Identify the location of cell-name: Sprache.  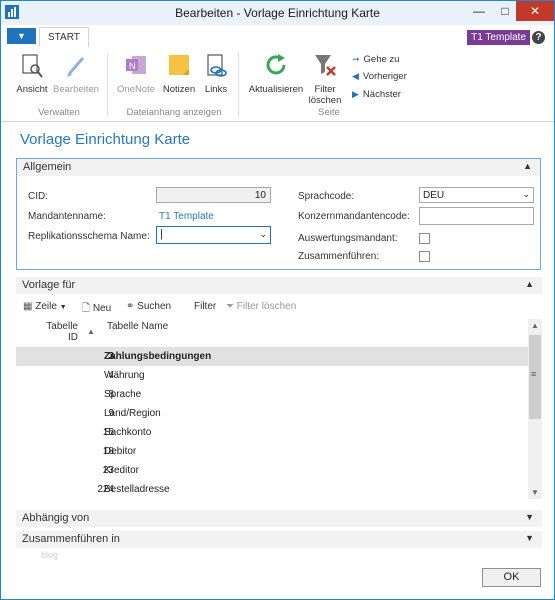
(123, 394).